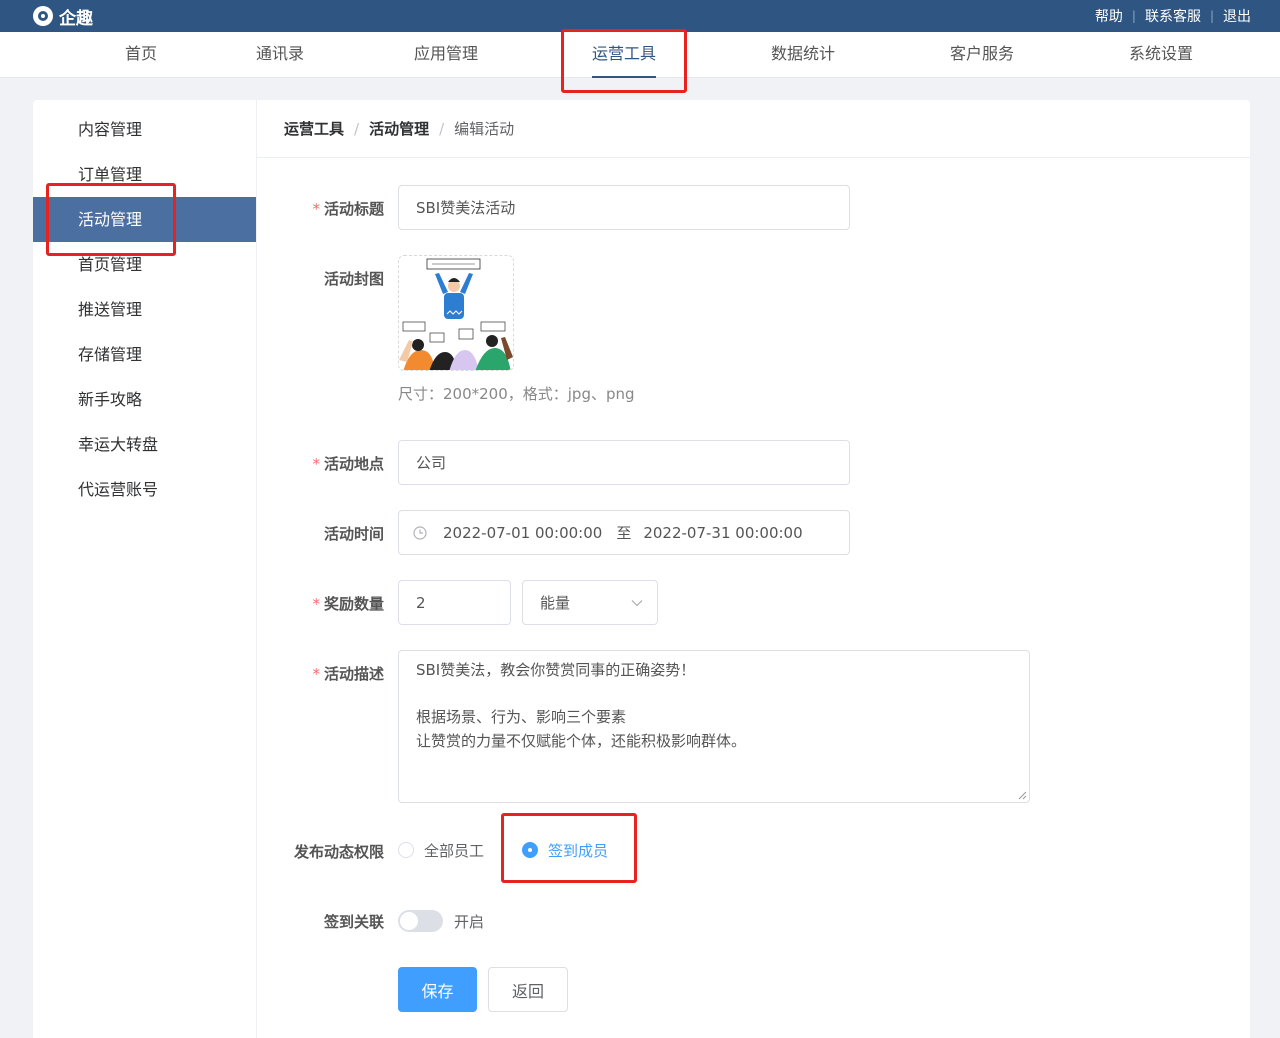 Image resolution: width=1280 pixels, height=1038 pixels. Describe the element at coordinates (446, 55) in the screenshot. I see `nav-app-management: 应用管理` at that location.